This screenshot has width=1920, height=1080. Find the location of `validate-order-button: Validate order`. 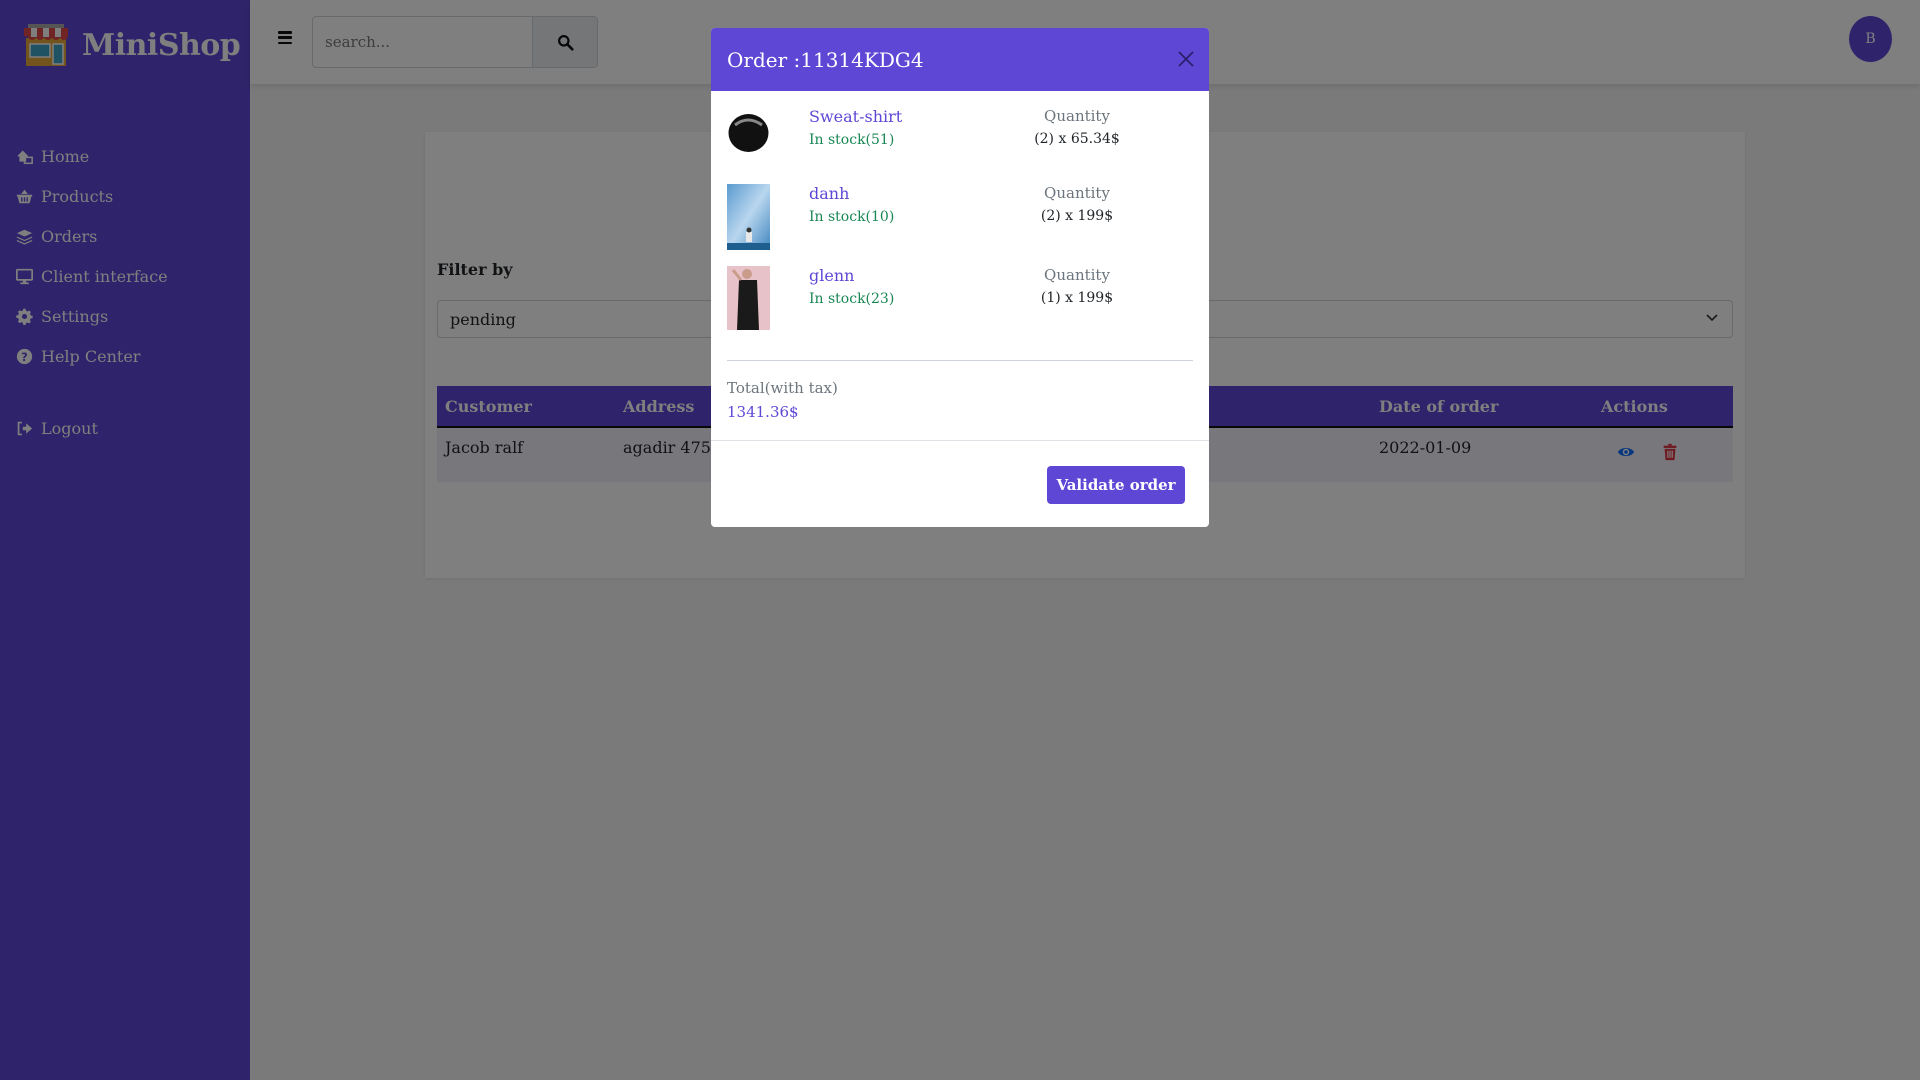

validate-order-button: Validate order is located at coordinates (1116, 485).